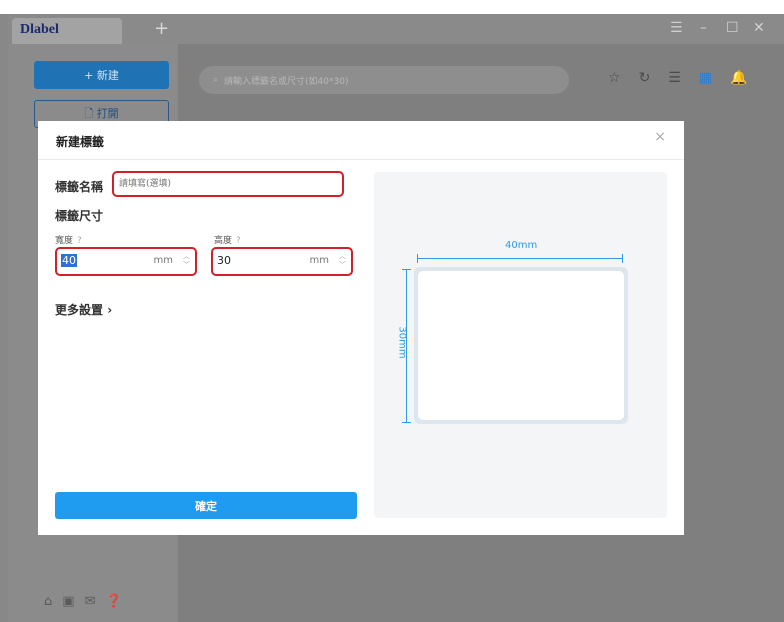  What do you see at coordinates (25, 29) in the screenshot?
I see `logo-icon: D` at bounding box center [25, 29].